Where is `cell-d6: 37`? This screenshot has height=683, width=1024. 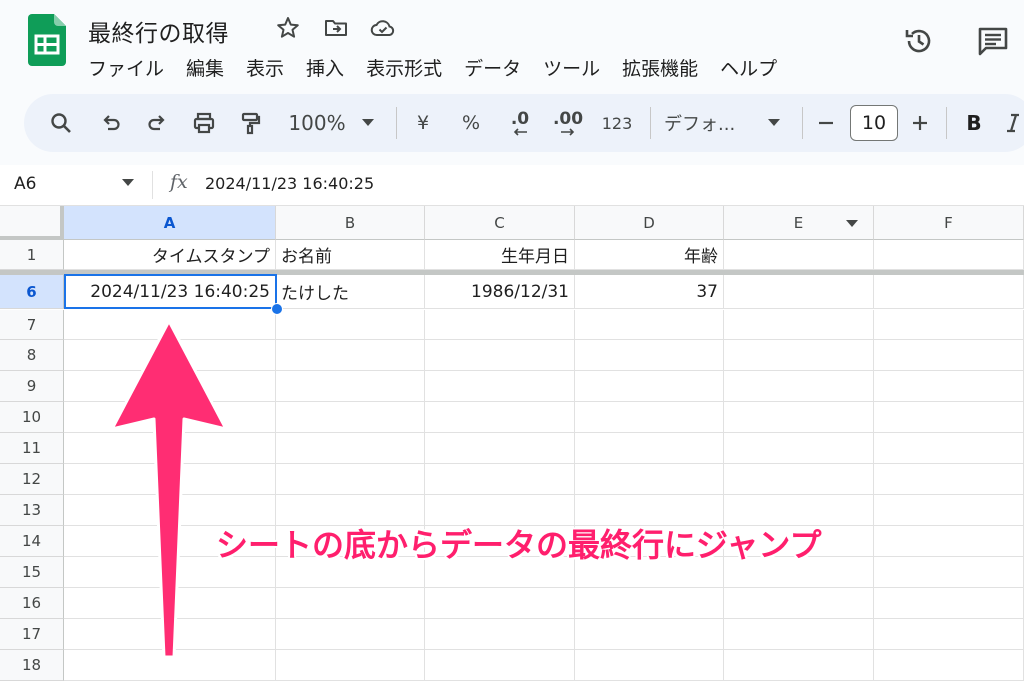 cell-d6: 37 is located at coordinates (649, 292).